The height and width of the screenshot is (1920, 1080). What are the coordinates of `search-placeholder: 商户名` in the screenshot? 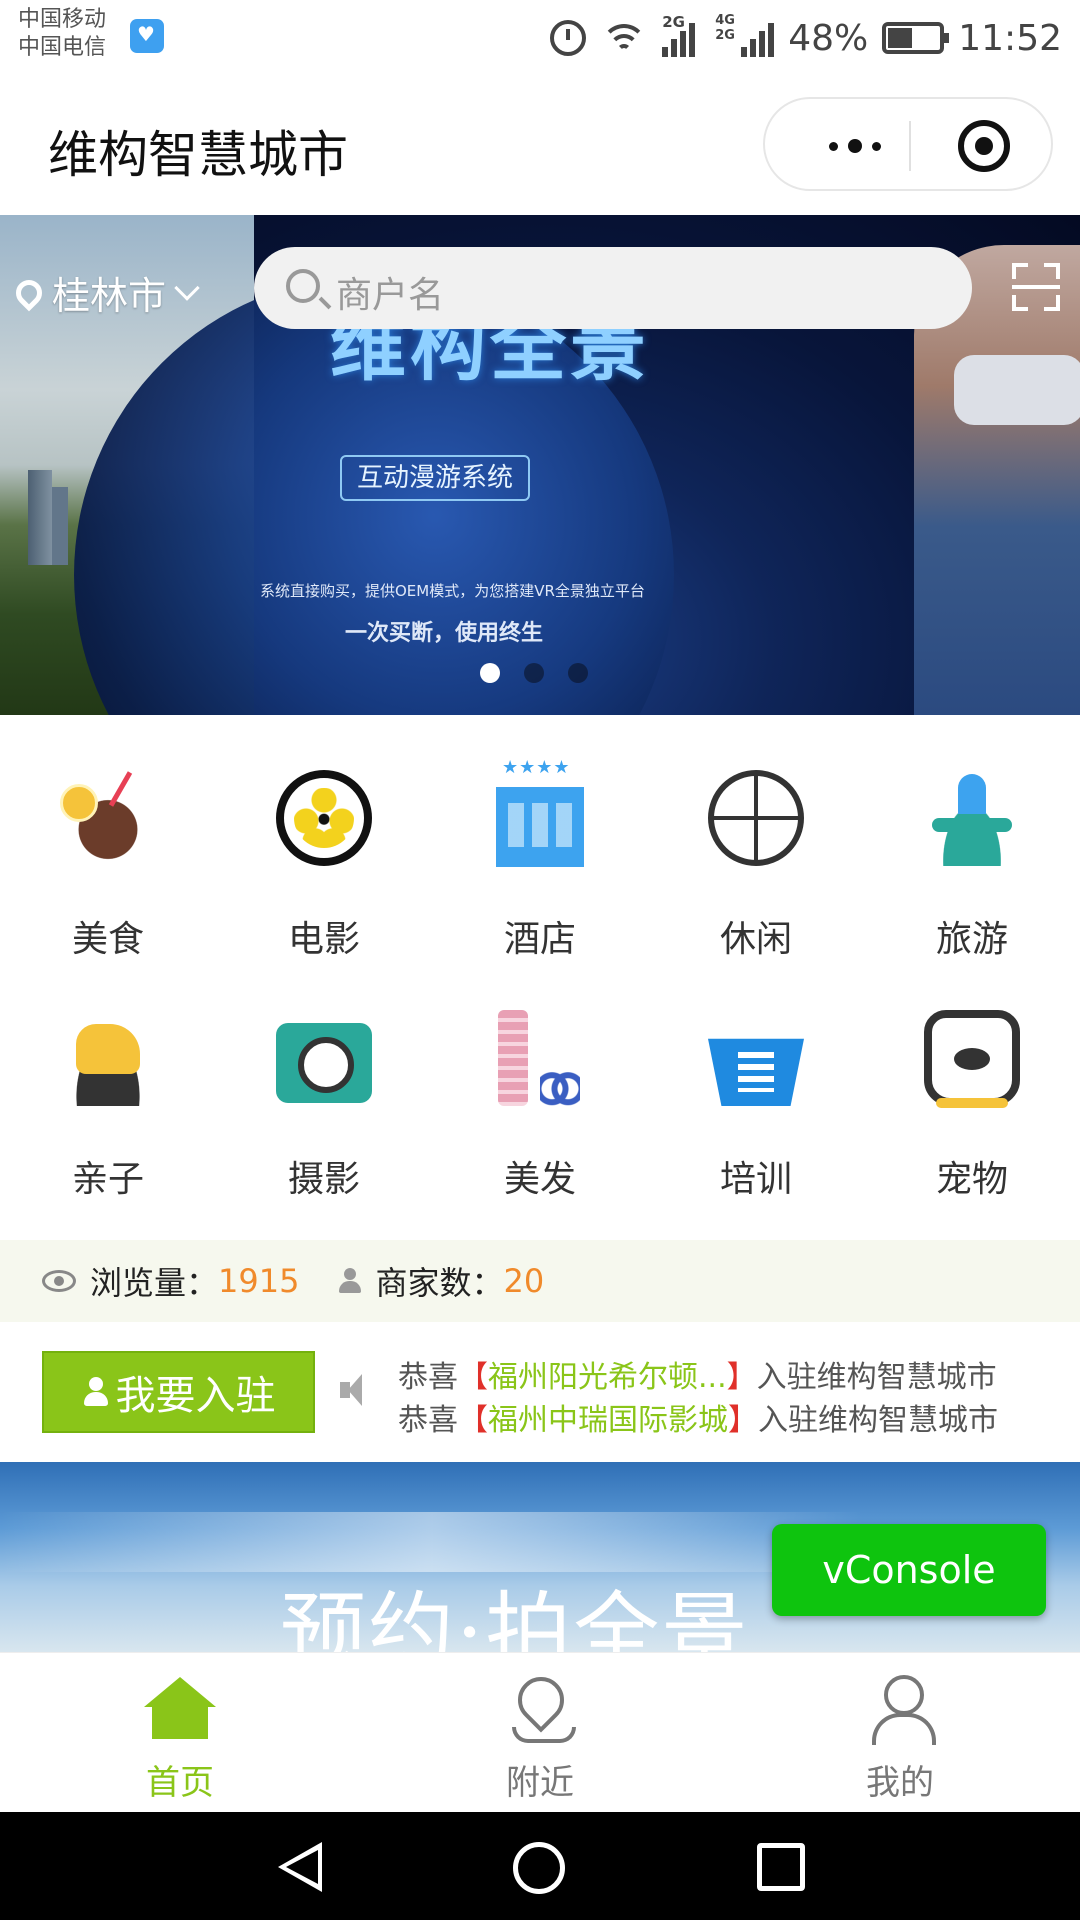 It's located at (390, 295).